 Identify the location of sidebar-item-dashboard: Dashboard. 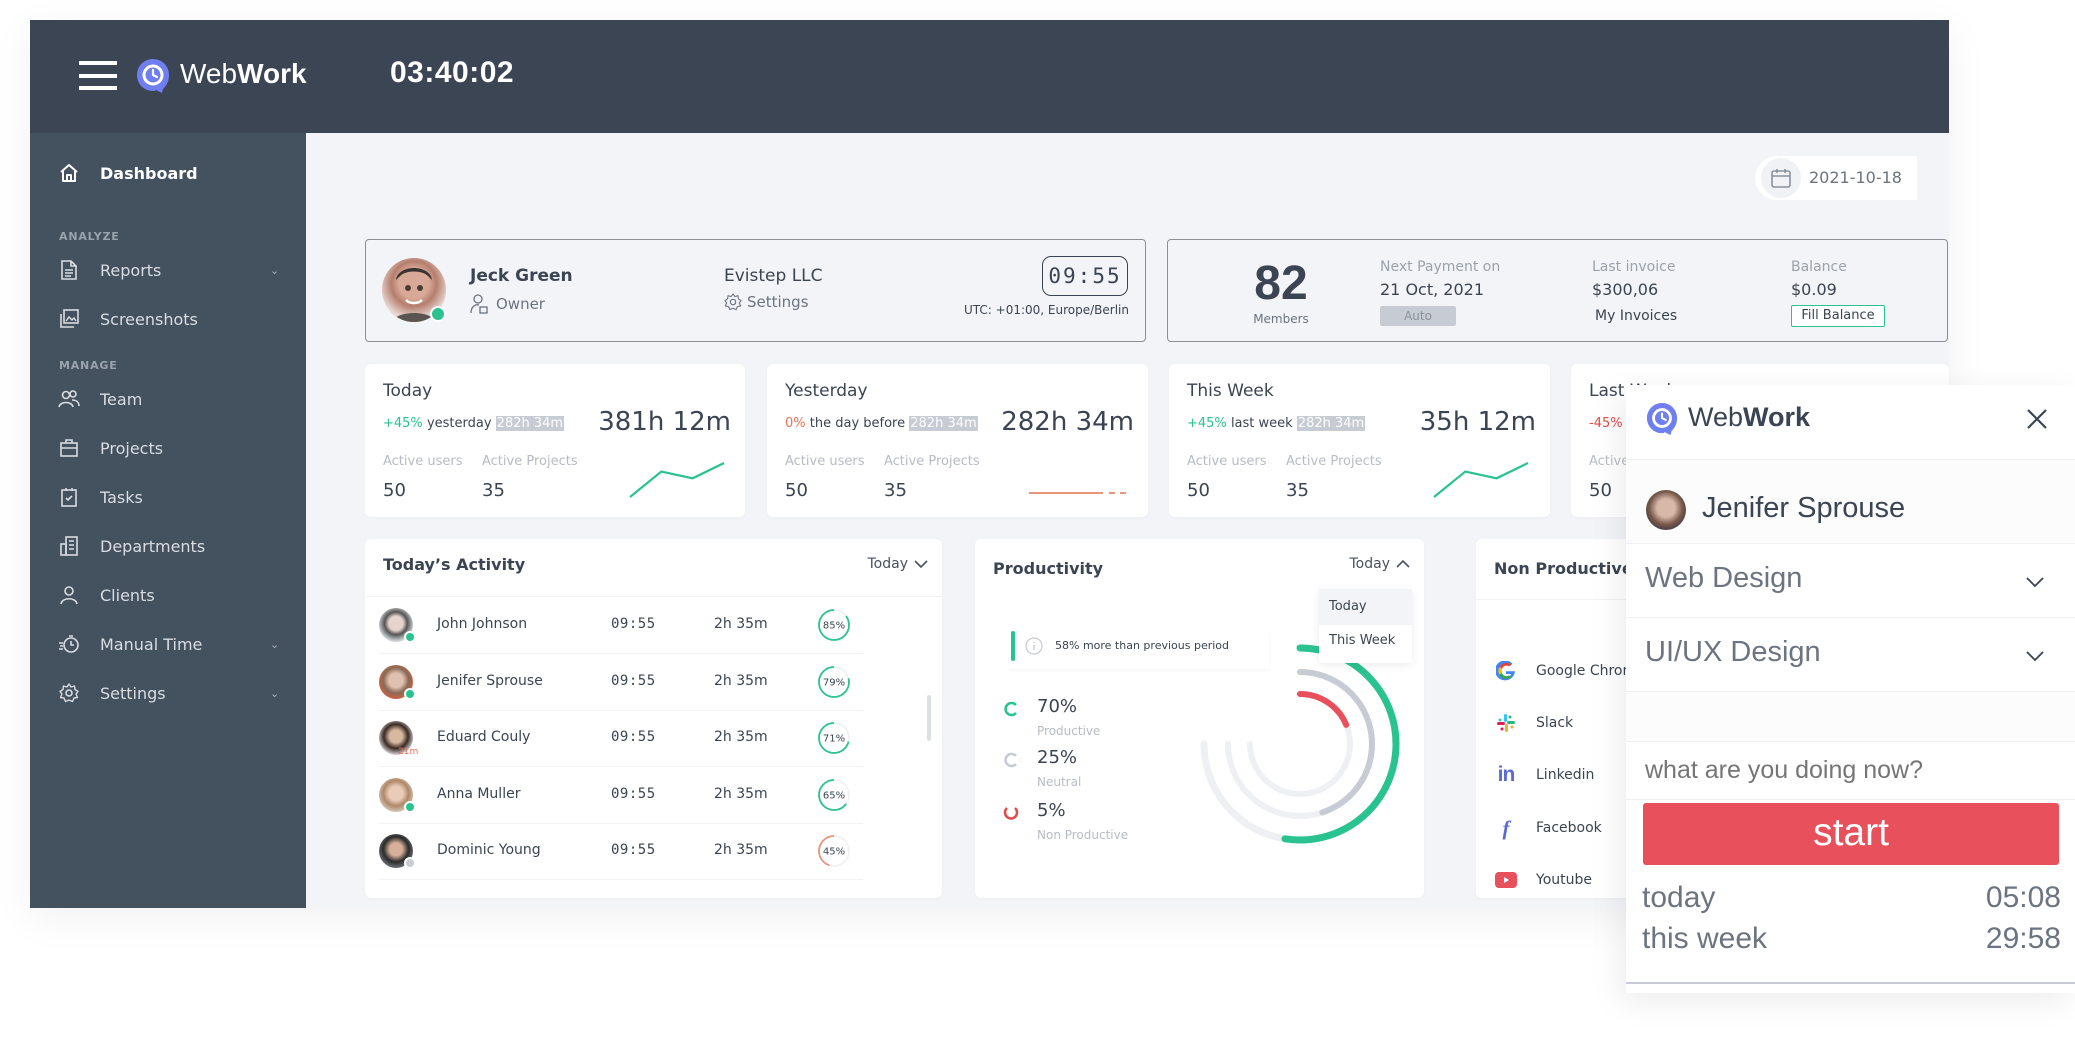
(168, 173).